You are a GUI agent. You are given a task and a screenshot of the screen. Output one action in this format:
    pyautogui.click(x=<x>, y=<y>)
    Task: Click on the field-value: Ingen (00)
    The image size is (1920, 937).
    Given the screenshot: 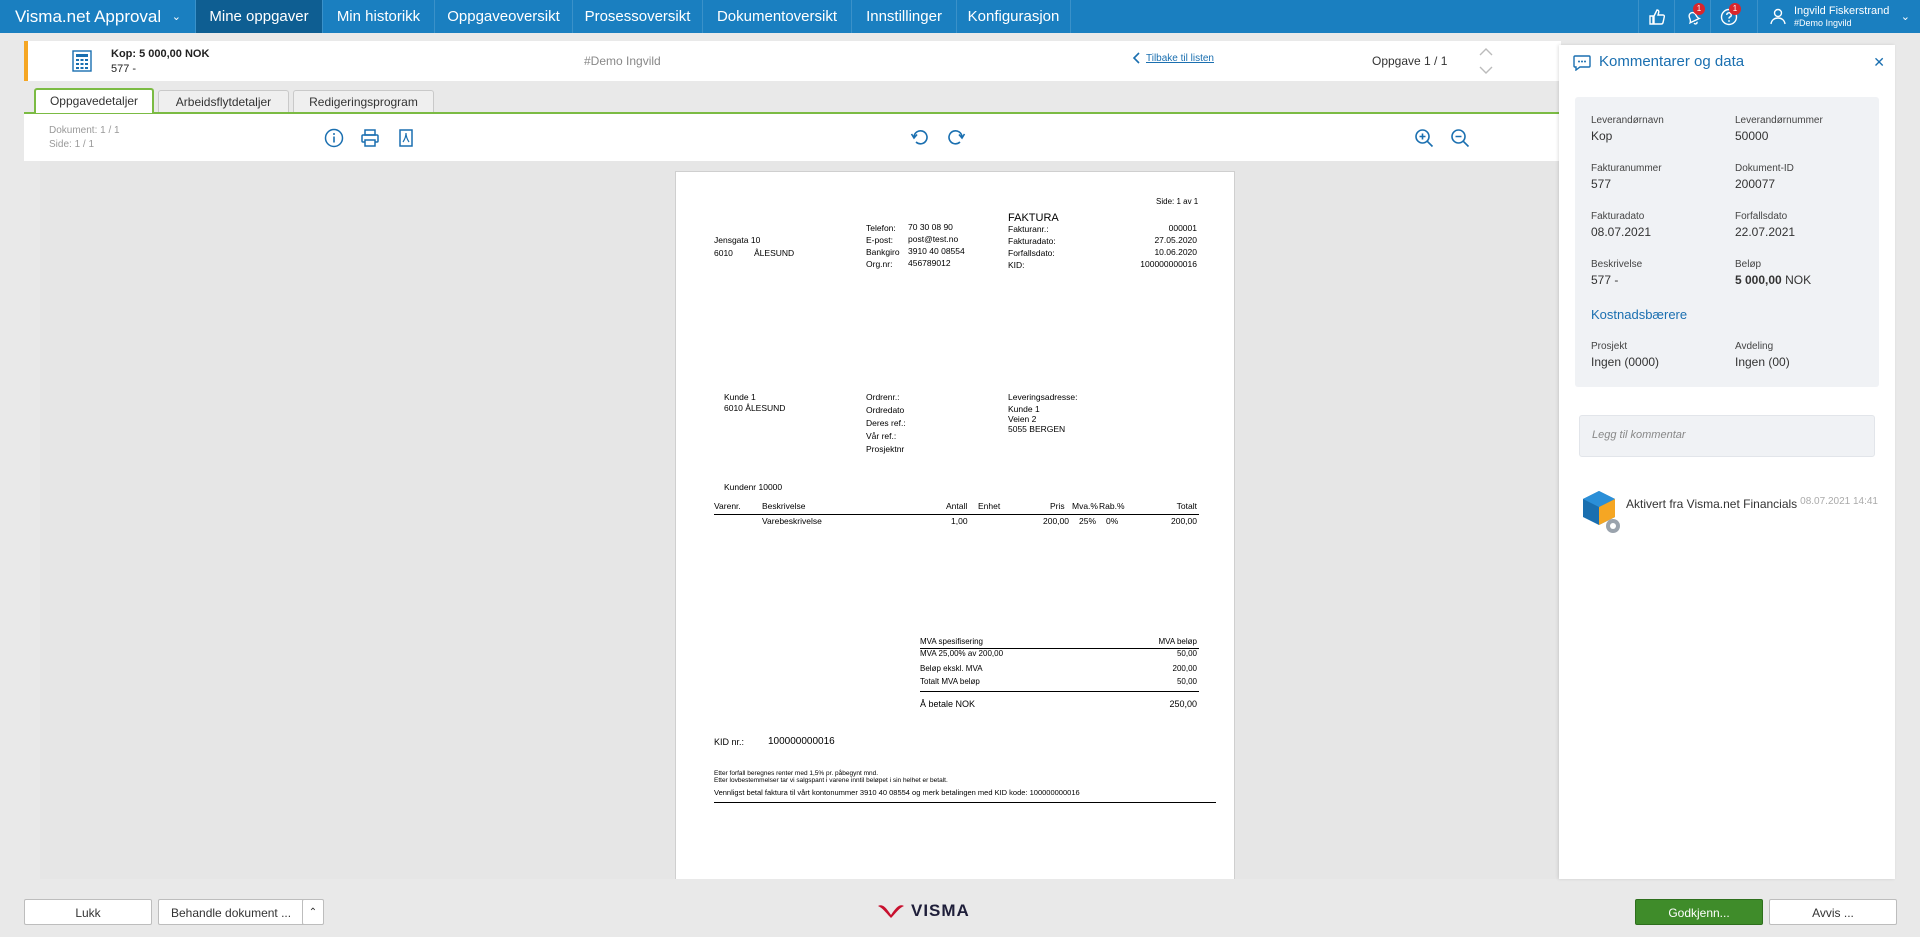 What is the action you would take?
    pyautogui.click(x=1762, y=362)
    